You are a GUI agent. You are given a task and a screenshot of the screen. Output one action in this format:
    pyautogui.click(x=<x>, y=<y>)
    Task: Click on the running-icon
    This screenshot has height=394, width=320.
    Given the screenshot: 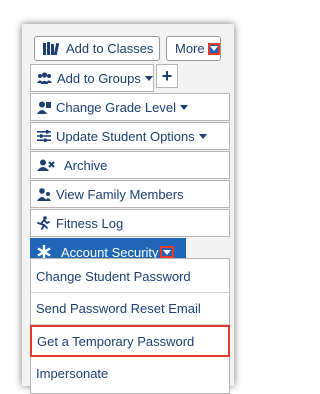 What is the action you would take?
    pyautogui.click(x=44, y=223)
    